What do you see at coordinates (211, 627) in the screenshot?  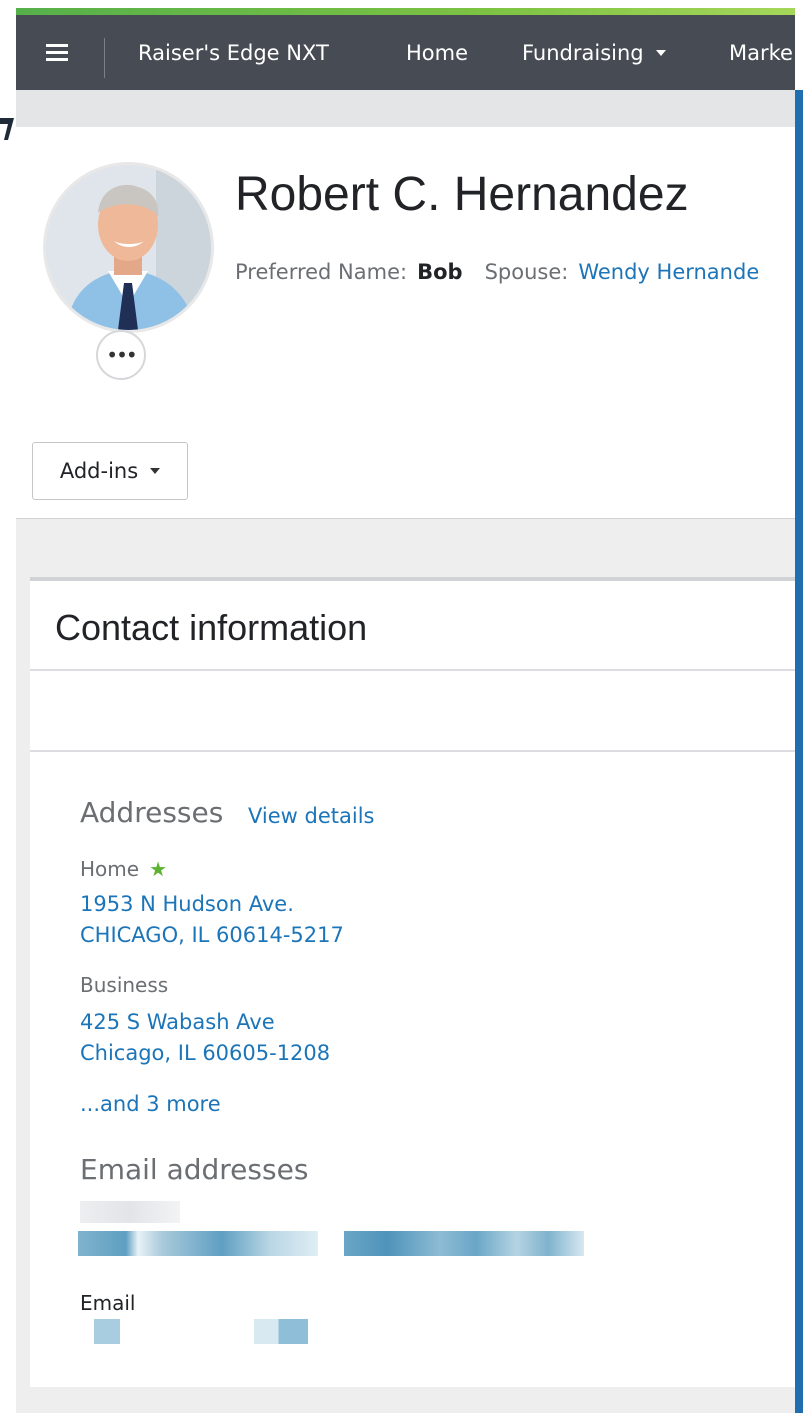 I see `tile-title: Contact information` at bounding box center [211, 627].